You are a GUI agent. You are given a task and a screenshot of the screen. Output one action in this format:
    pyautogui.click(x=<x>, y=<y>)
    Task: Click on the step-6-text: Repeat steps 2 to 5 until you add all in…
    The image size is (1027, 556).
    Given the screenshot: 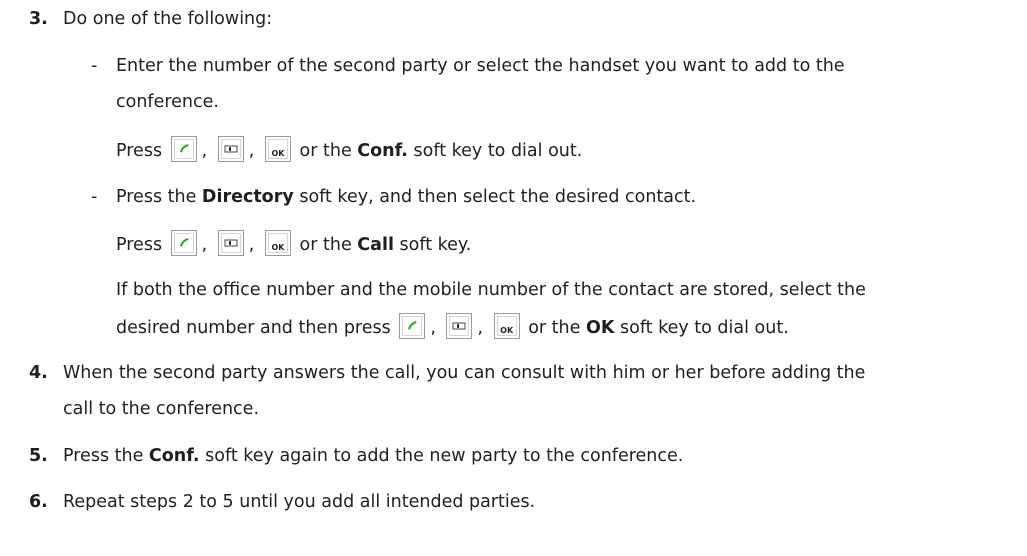 What is the action you would take?
    pyautogui.click(x=299, y=502)
    